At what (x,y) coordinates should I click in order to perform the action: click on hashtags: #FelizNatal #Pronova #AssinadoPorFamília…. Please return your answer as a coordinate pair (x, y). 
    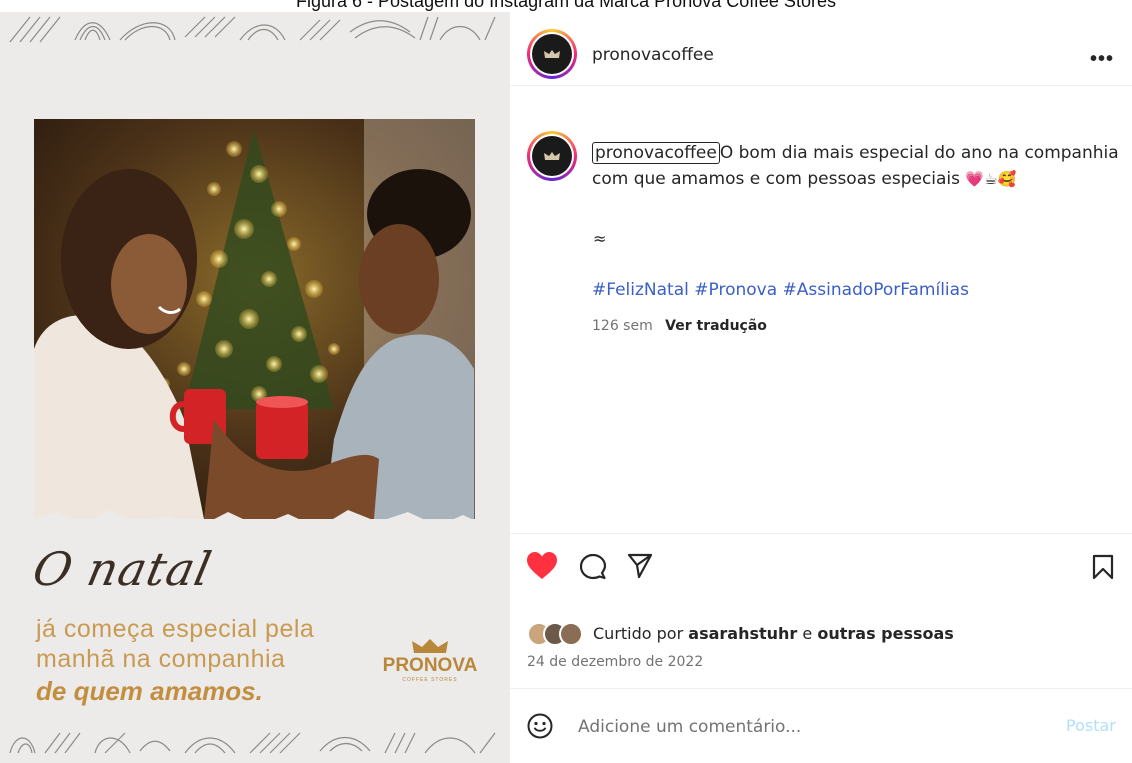
    Looking at the image, I should click on (780, 290).